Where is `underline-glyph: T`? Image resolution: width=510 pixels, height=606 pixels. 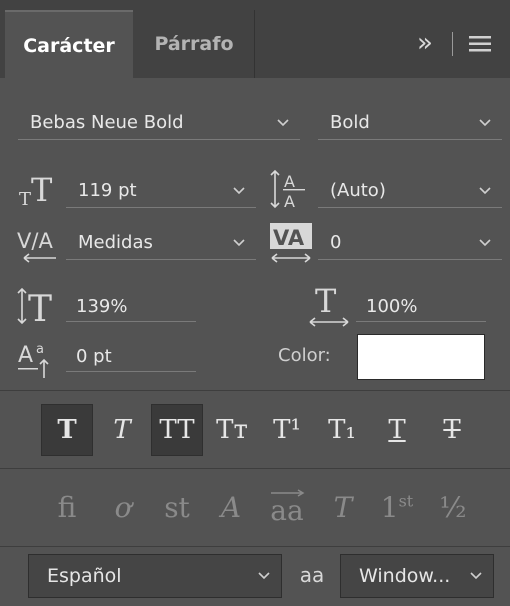
underline-glyph: T is located at coordinates (397, 430).